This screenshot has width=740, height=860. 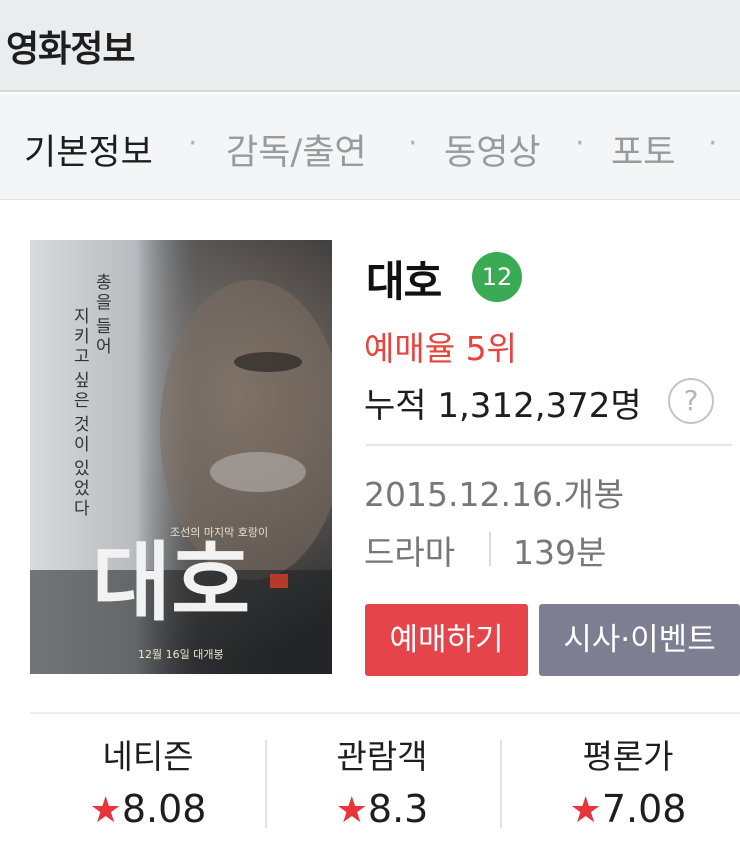 What do you see at coordinates (398, 809) in the screenshot?
I see `score-value: 8.3` at bounding box center [398, 809].